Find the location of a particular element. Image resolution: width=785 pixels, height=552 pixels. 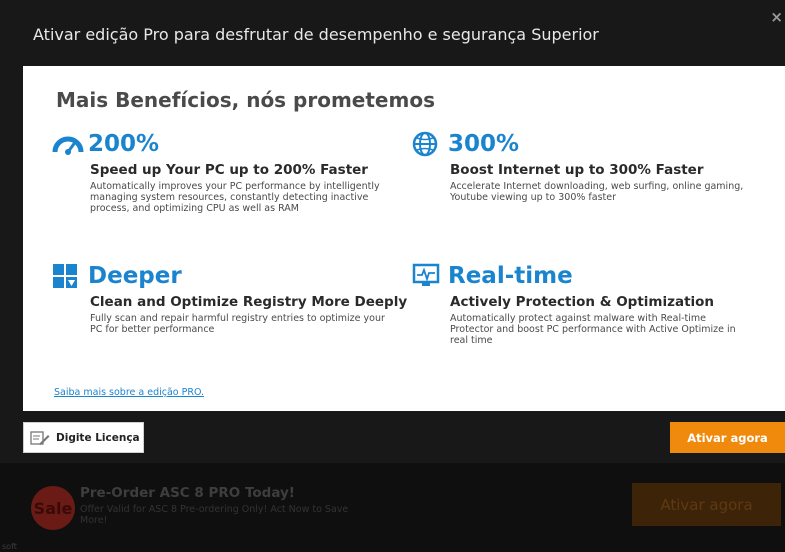

enter-license-button: Digite Licença is located at coordinates (83, 437).